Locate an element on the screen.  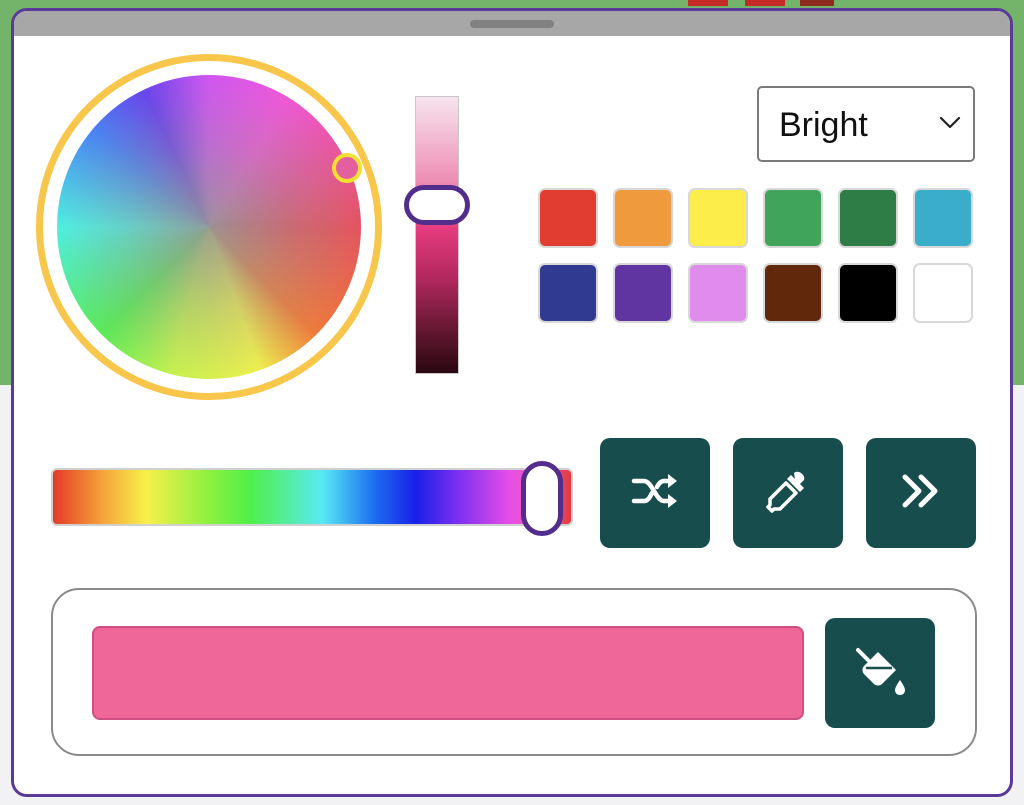
swatch-black is located at coordinates (868, 293).